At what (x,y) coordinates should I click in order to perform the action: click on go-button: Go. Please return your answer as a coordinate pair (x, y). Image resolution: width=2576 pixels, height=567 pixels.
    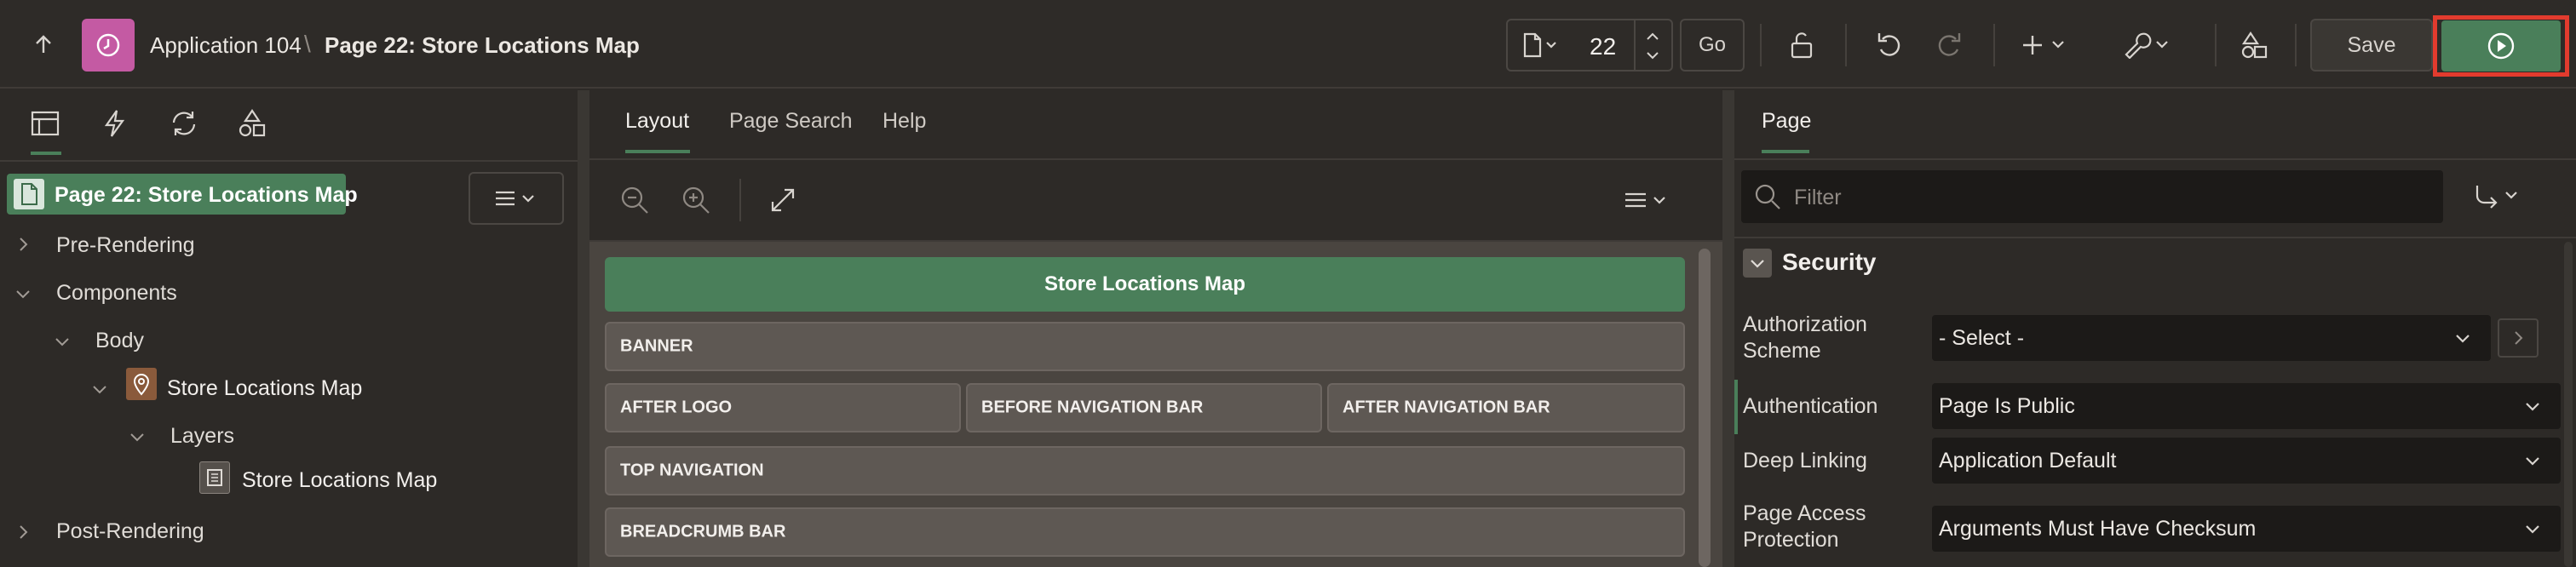
    Looking at the image, I should click on (1713, 45).